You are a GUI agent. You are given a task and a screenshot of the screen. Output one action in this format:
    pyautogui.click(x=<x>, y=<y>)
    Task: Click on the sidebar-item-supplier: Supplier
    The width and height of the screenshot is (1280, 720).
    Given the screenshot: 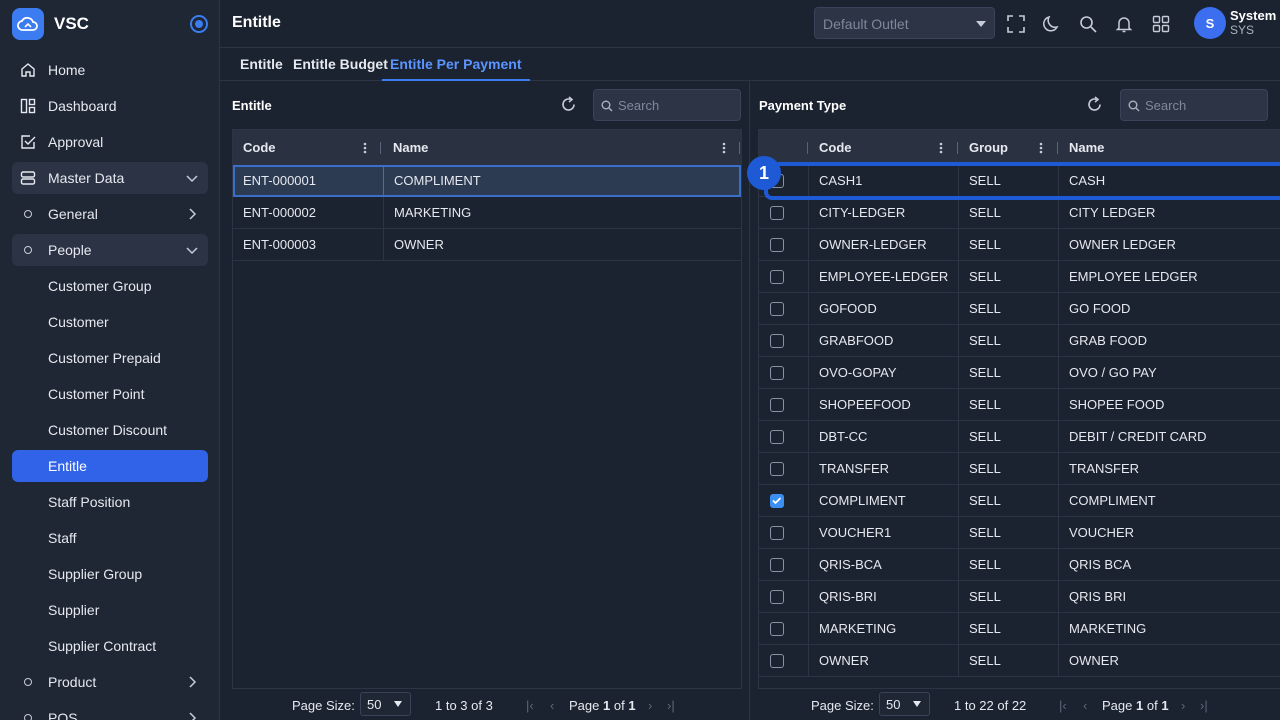 What is the action you would take?
    pyautogui.click(x=110, y=610)
    